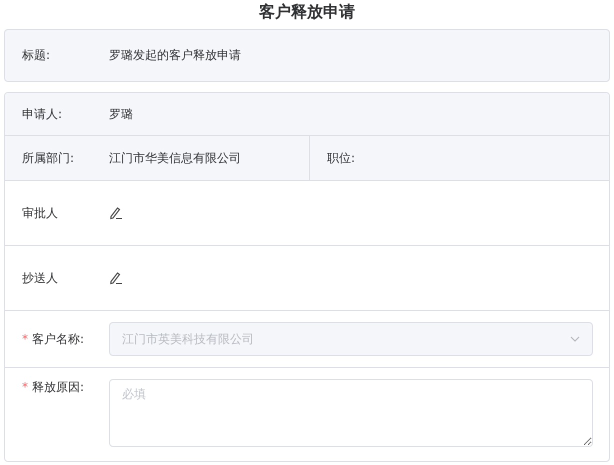 Image resolution: width=614 pixels, height=465 pixels. What do you see at coordinates (40, 213) in the screenshot?
I see `field-label: 审批人` at bounding box center [40, 213].